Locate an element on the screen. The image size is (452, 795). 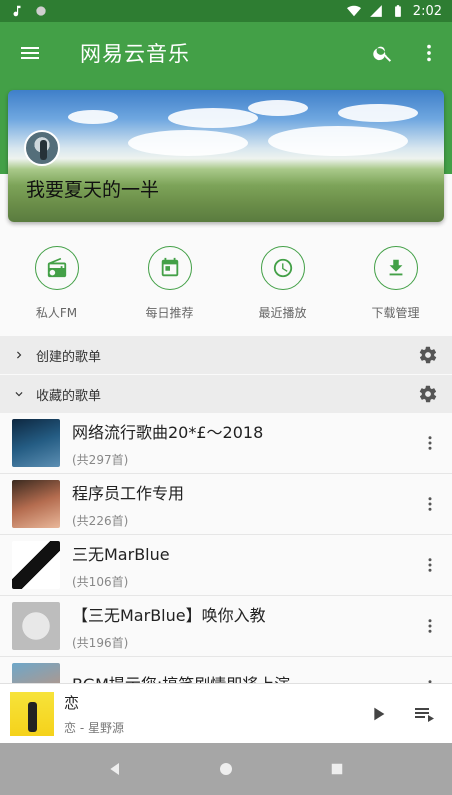
chevron-down-icon is located at coordinates (19, 394).